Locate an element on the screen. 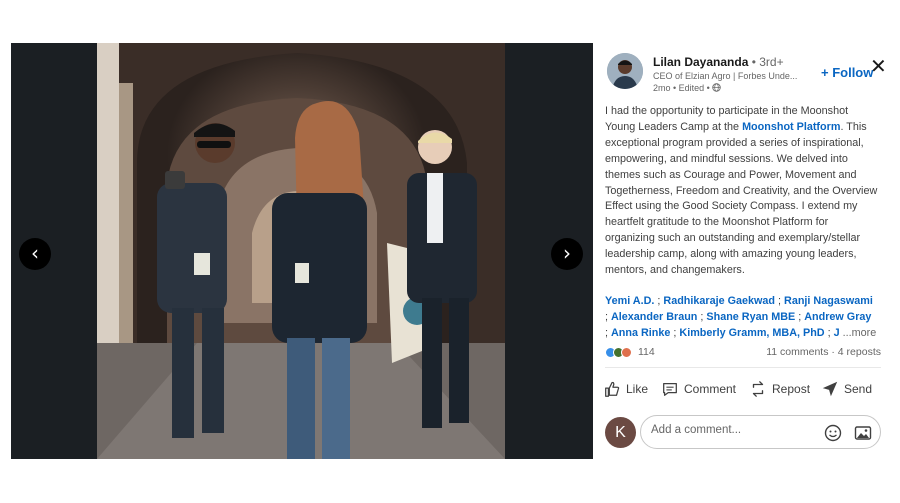 This screenshot has width=900, height=503. add-photo-button is located at coordinates (863, 433).